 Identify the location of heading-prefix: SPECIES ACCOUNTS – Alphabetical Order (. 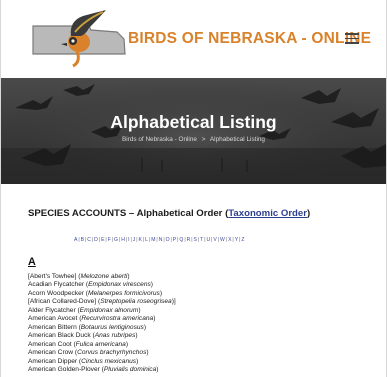
(128, 213).